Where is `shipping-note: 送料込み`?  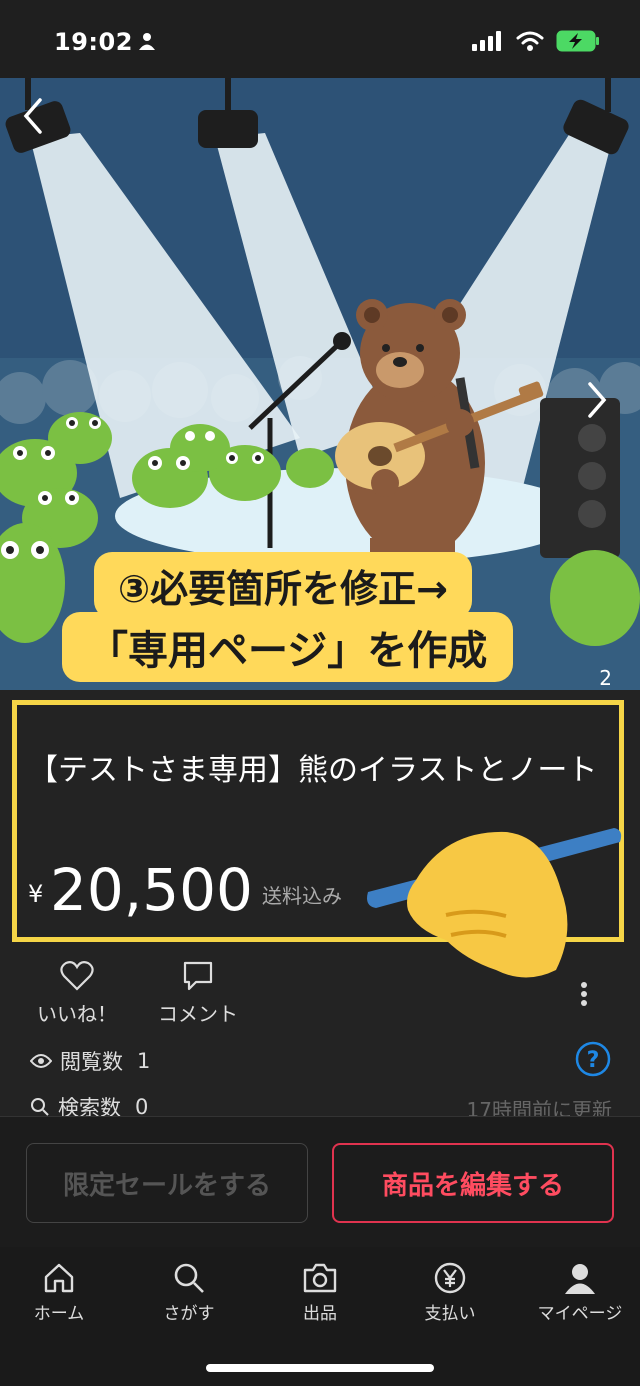
shipping-note: 送料込み is located at coordinates (302, 896).